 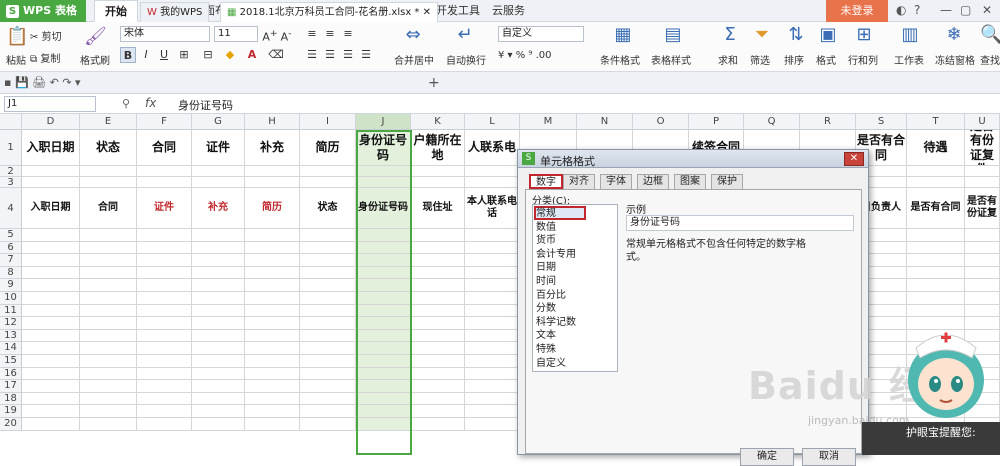 What do you see at coordinates (272, 273) in the screenshot?
I see `cell-H8` at bounding box center [272, 273].